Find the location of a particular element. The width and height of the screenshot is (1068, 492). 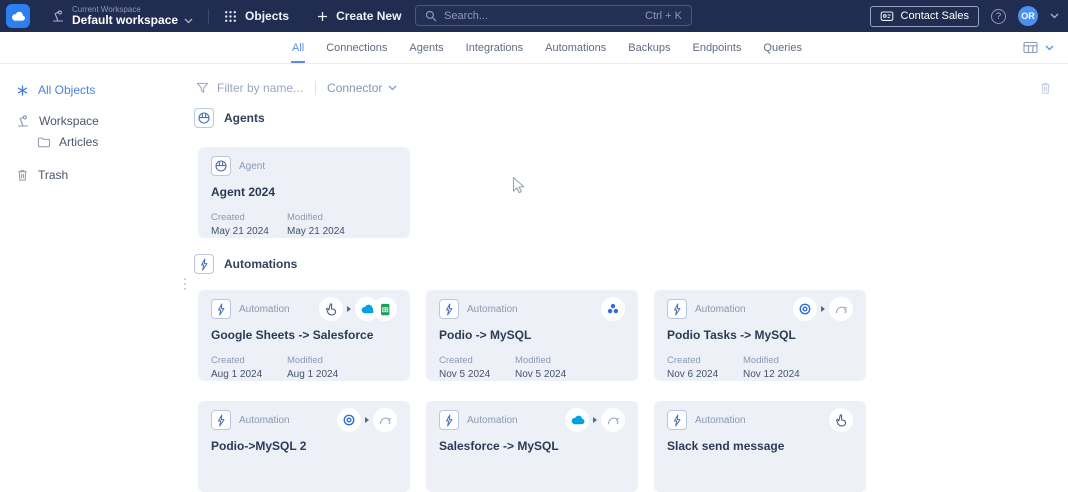

sidebar-item-workspace: Workspace is located at coordinates (93, 121).